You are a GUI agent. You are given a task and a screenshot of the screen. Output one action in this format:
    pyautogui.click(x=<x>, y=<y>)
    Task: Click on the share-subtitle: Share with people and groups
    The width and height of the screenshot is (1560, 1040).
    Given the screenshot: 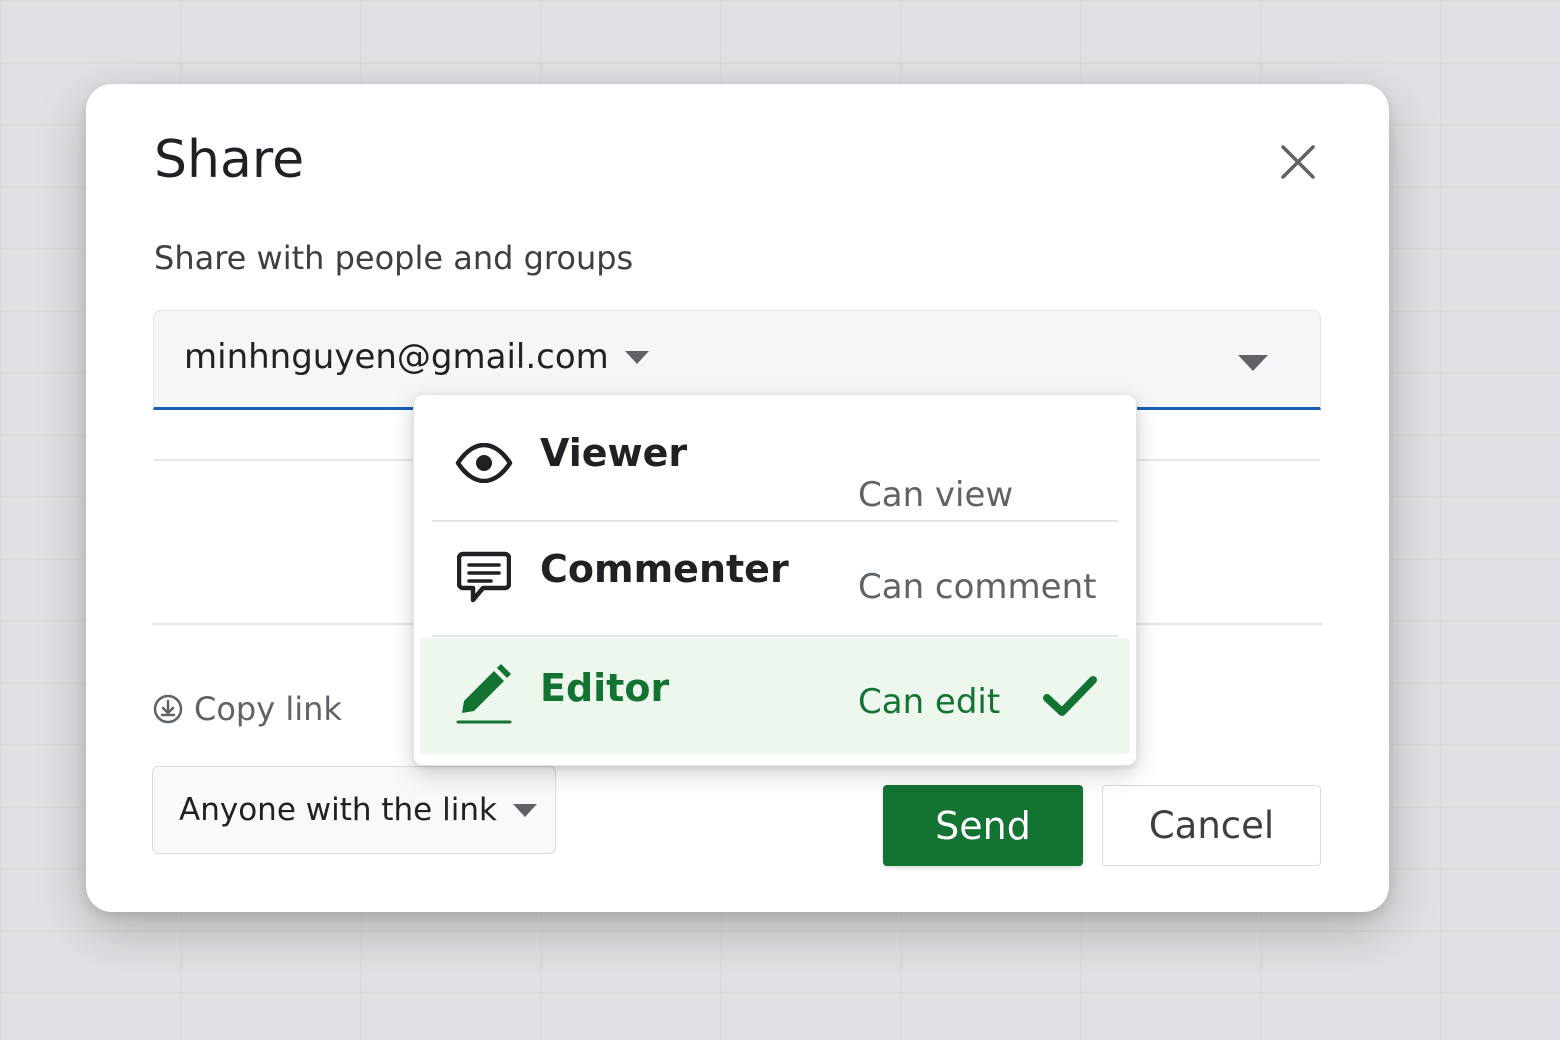 What is the action you would take?
    pyautogui.click(x=394, y=258)
    